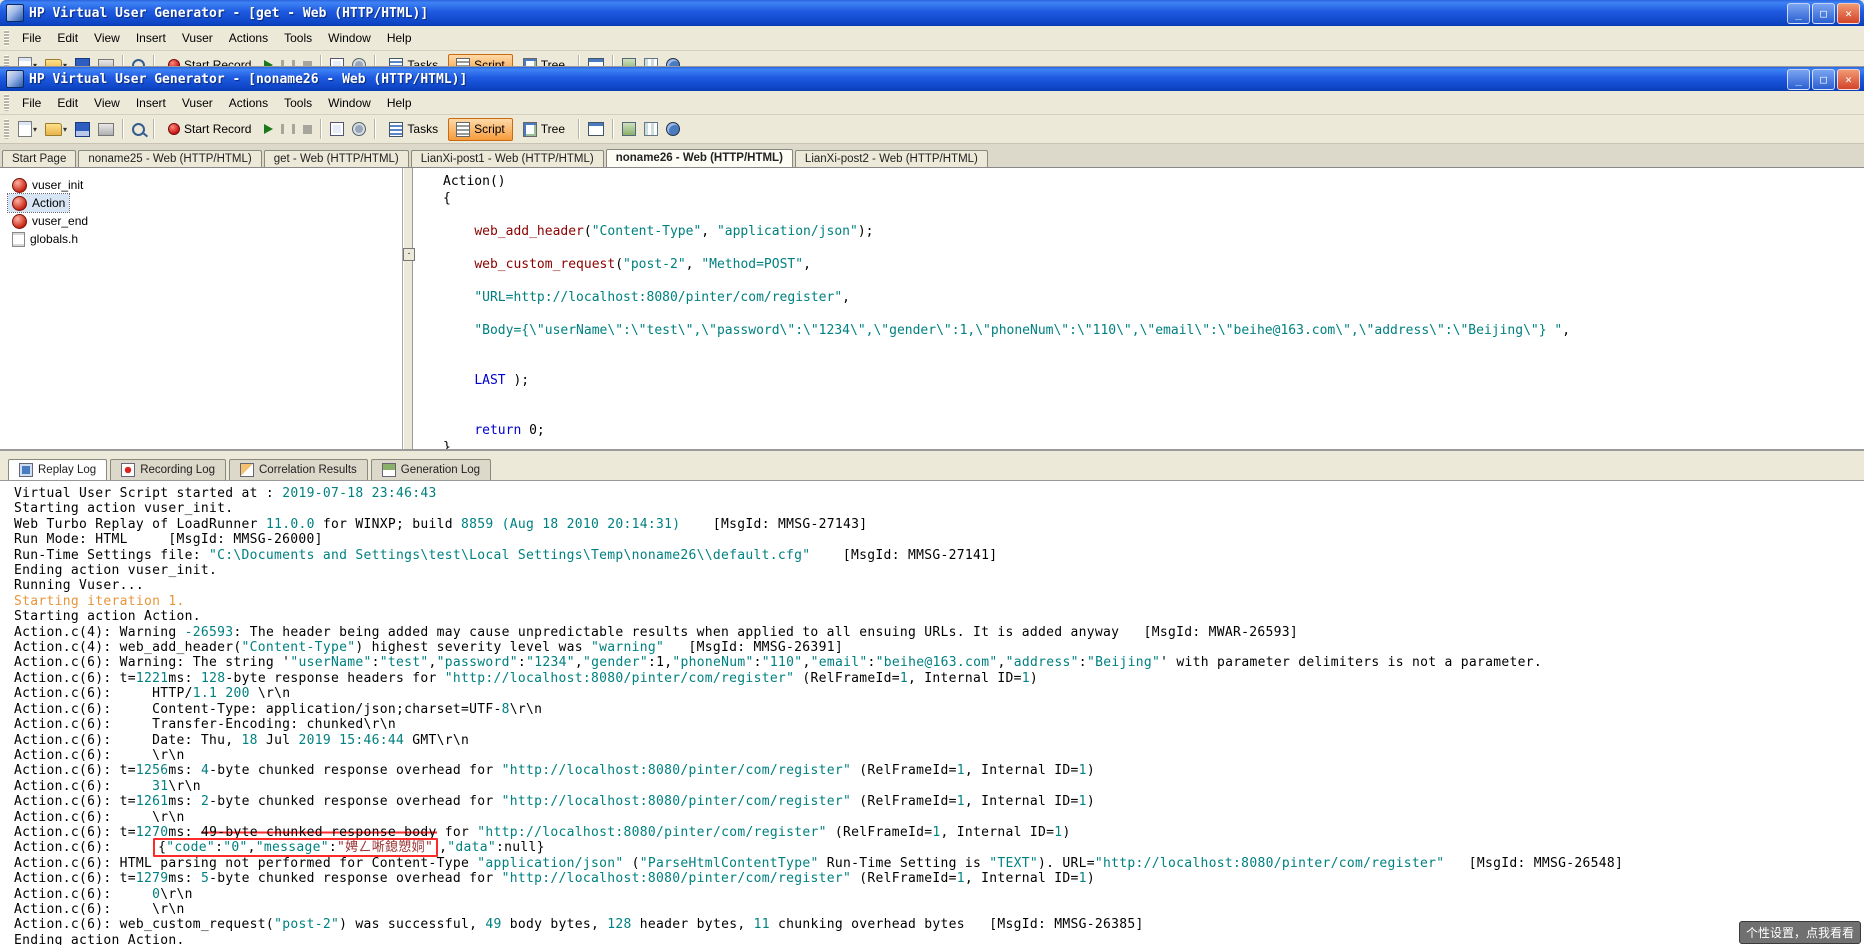 This screenshot has width=1864, height=945. What do you see at coordinates (205, 802) in the screenshot?
I see `text-segment: 2` at bounding box center [205, 802].